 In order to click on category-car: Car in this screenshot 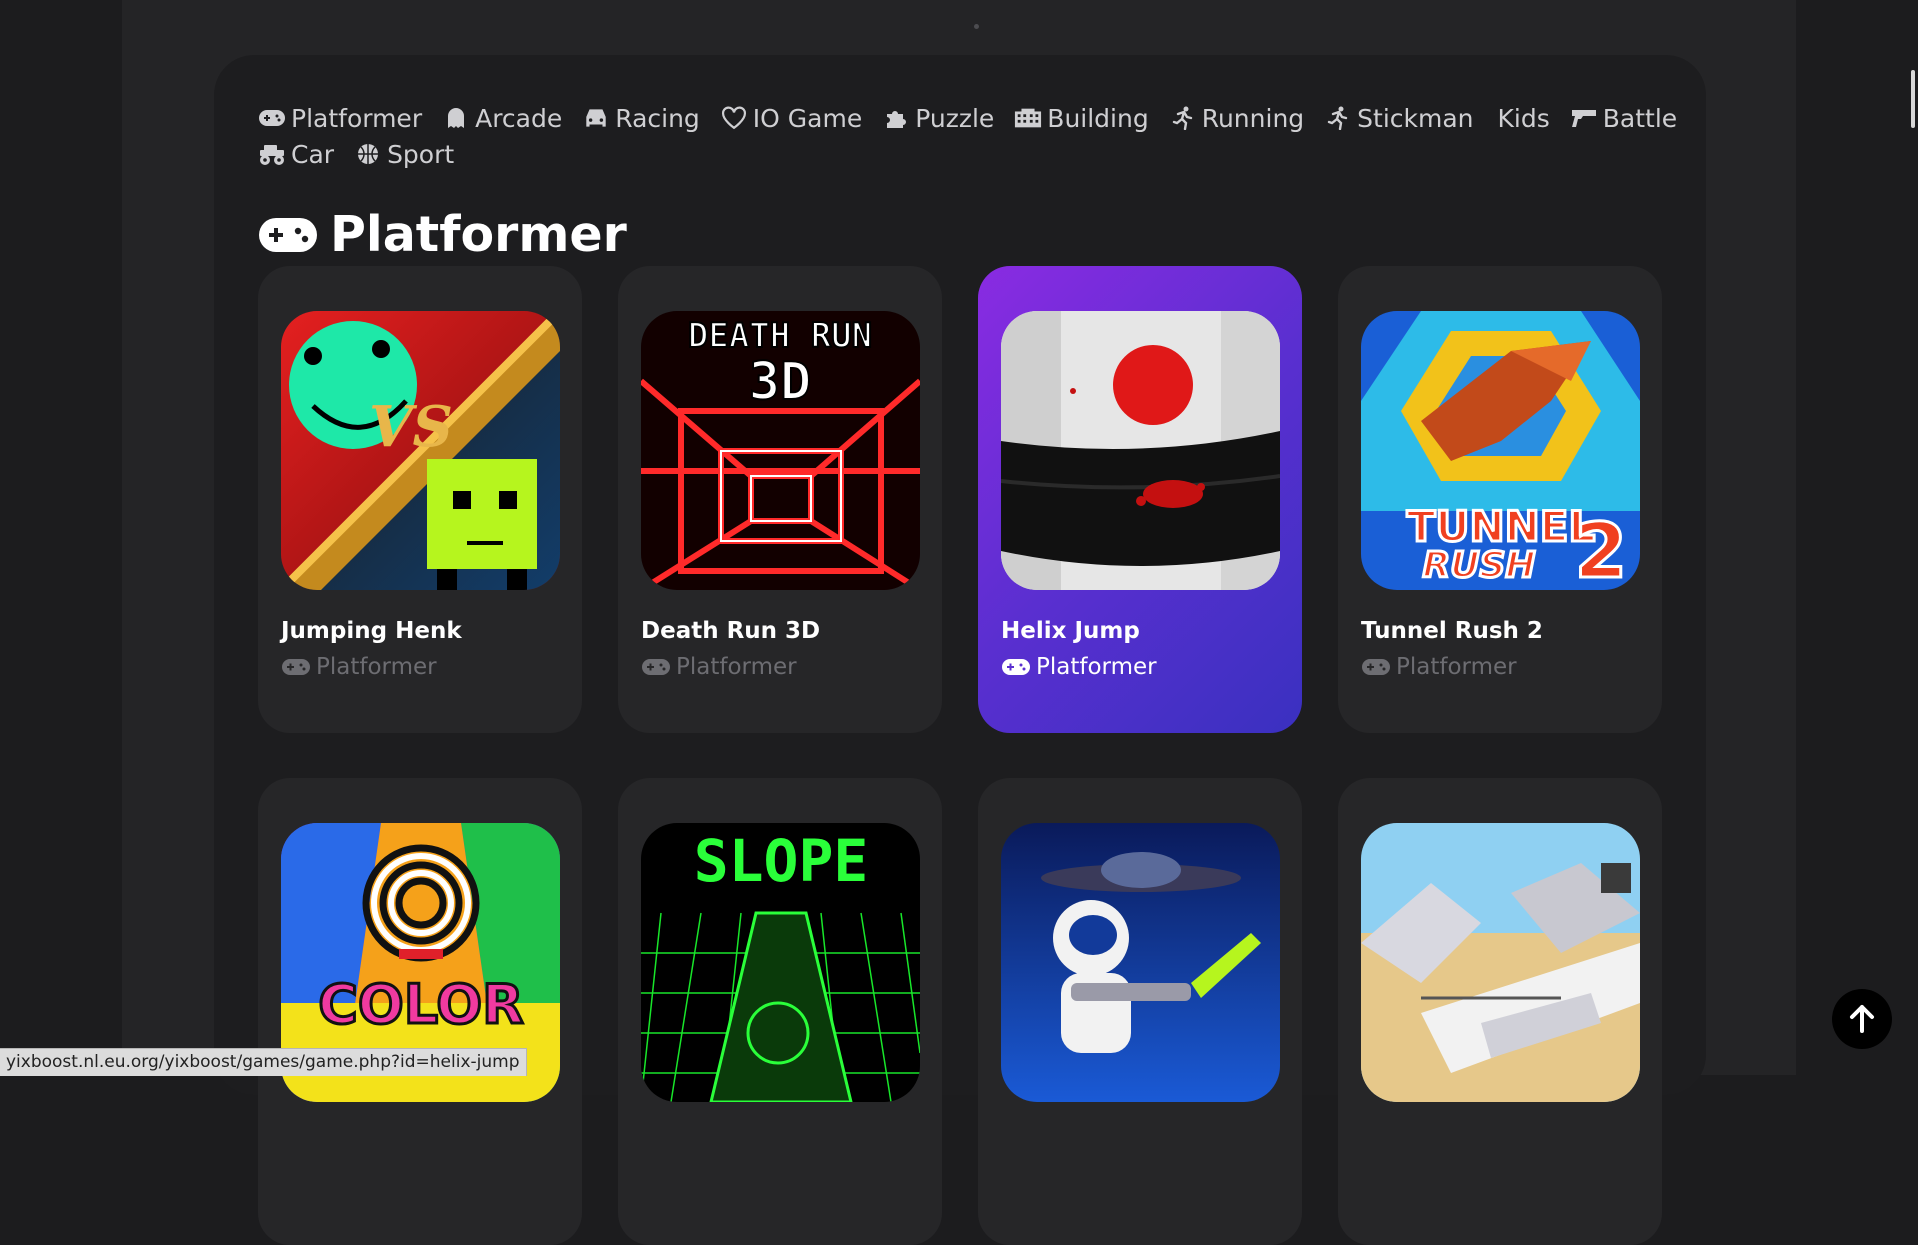, I will do `click(296, 154)`.